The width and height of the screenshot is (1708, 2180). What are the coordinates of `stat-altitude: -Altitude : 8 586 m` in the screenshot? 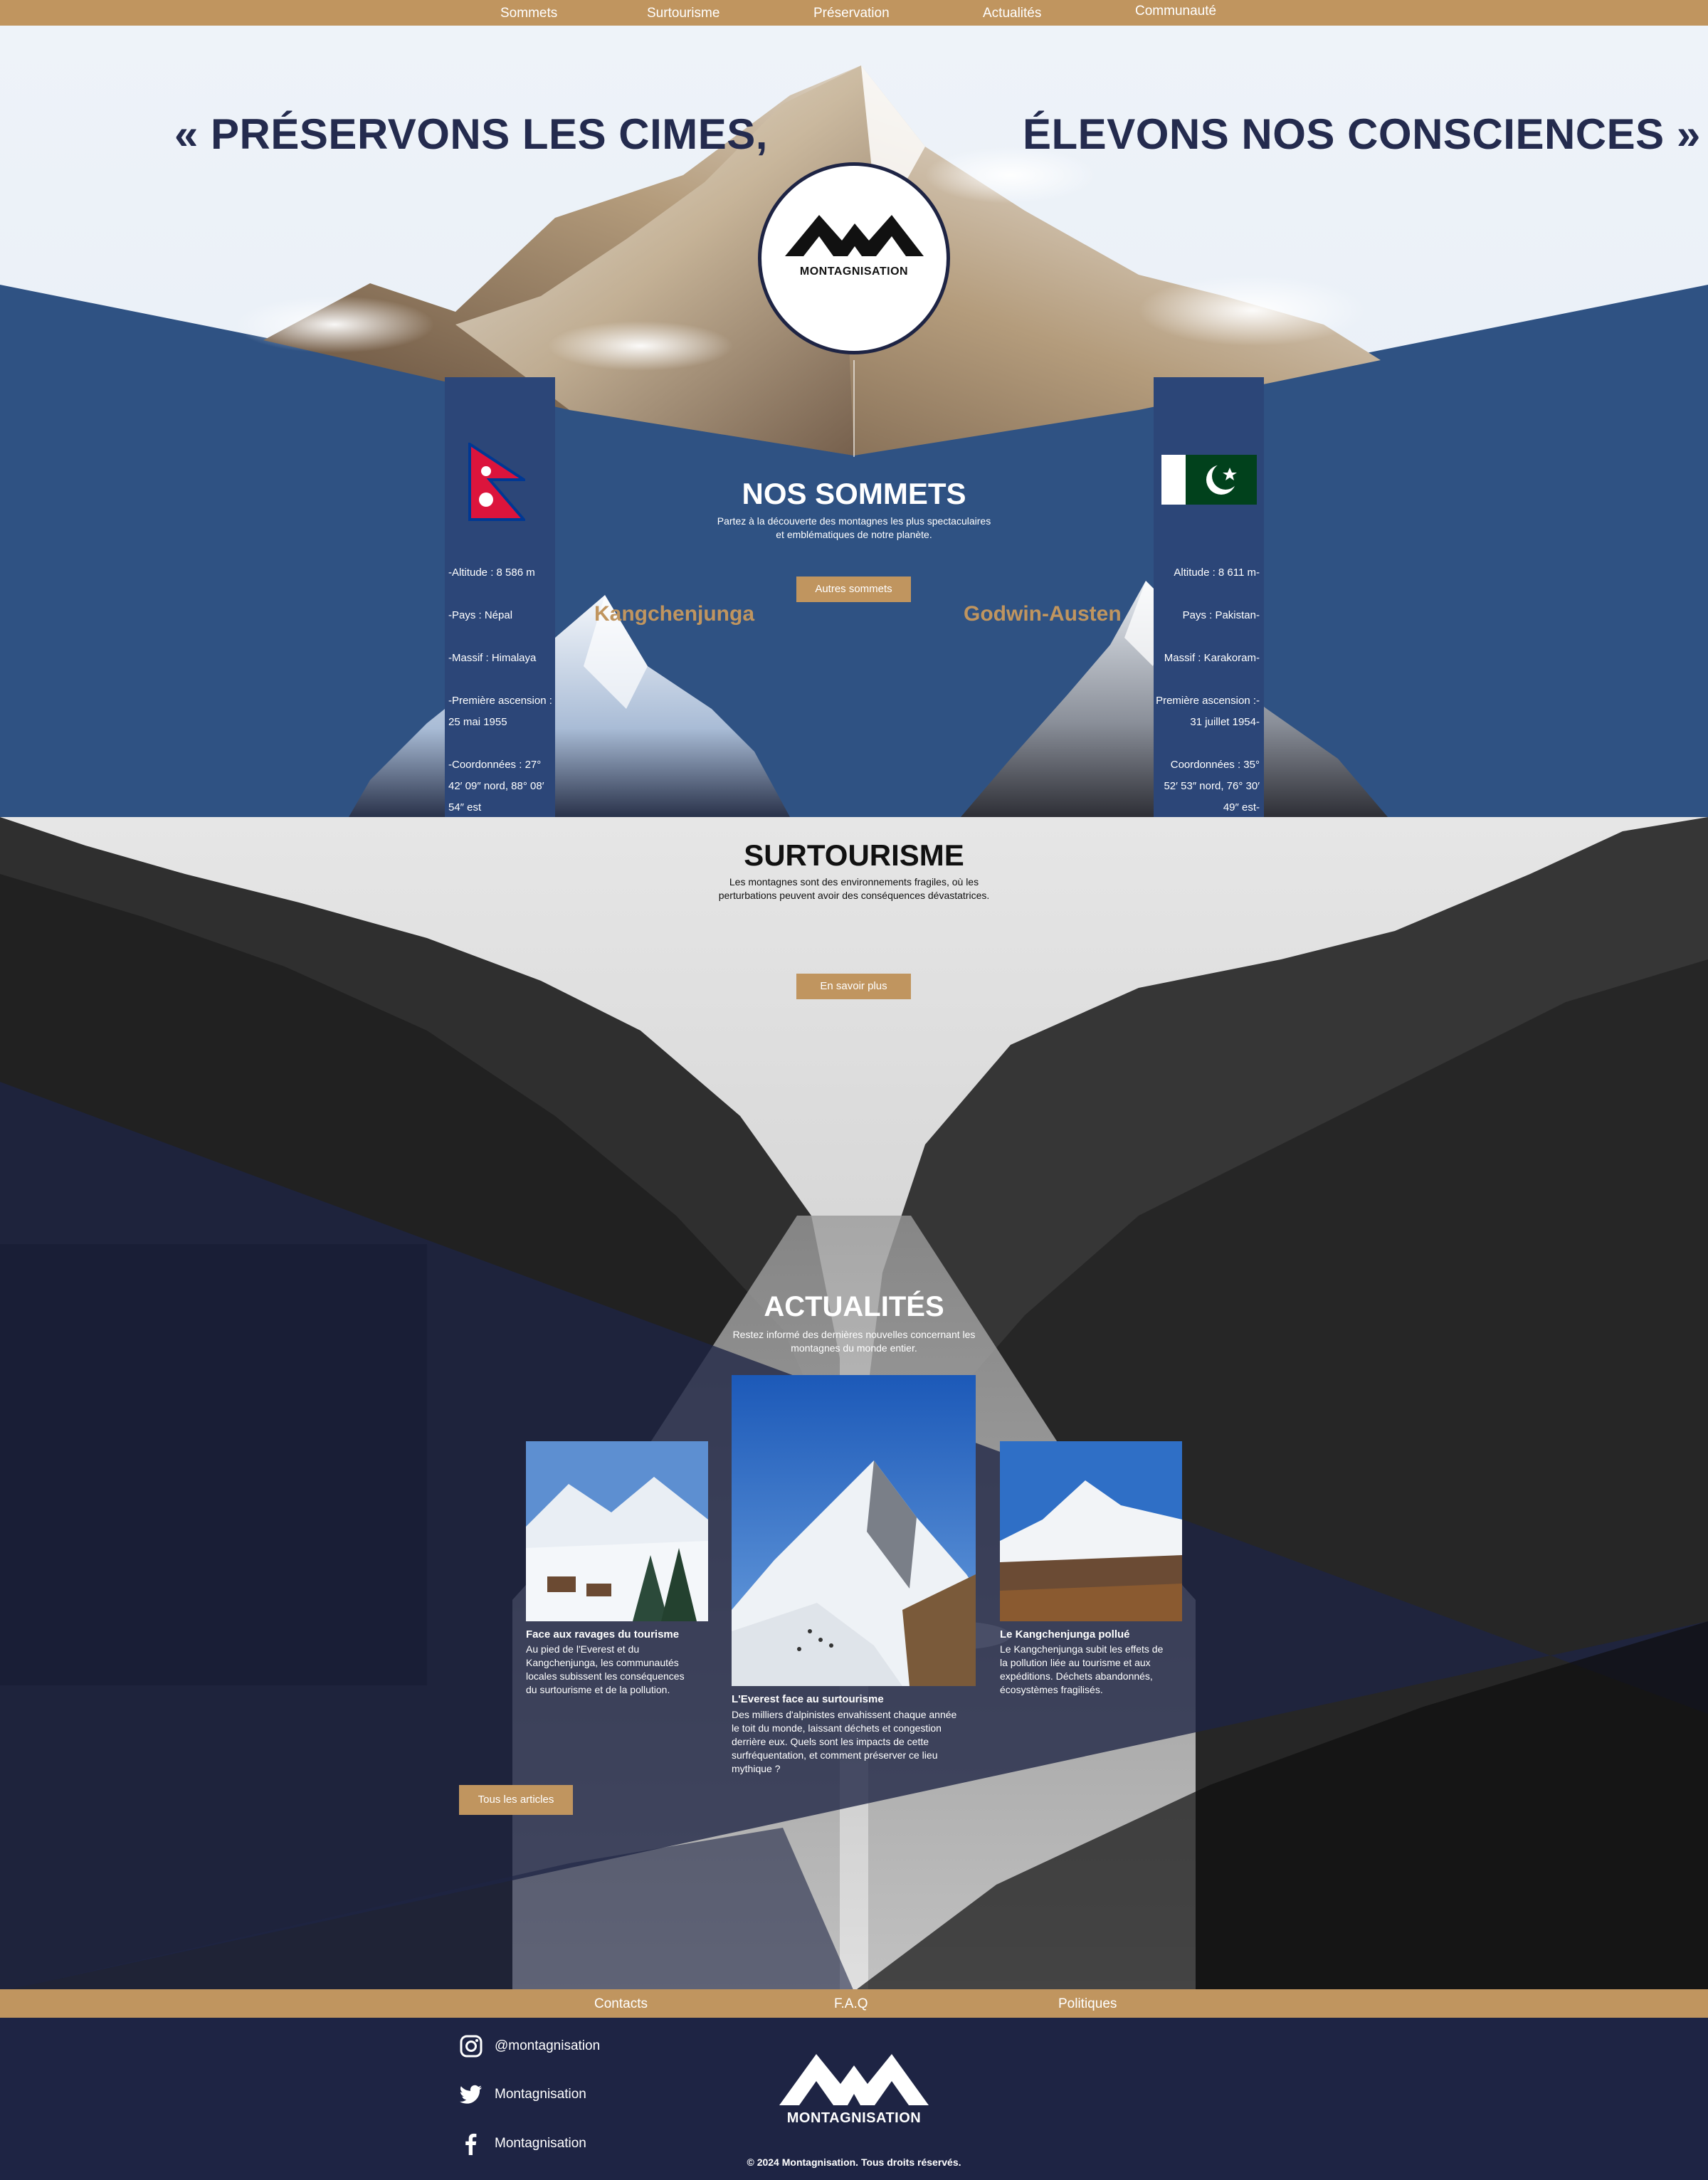 It's located at (491, 573).